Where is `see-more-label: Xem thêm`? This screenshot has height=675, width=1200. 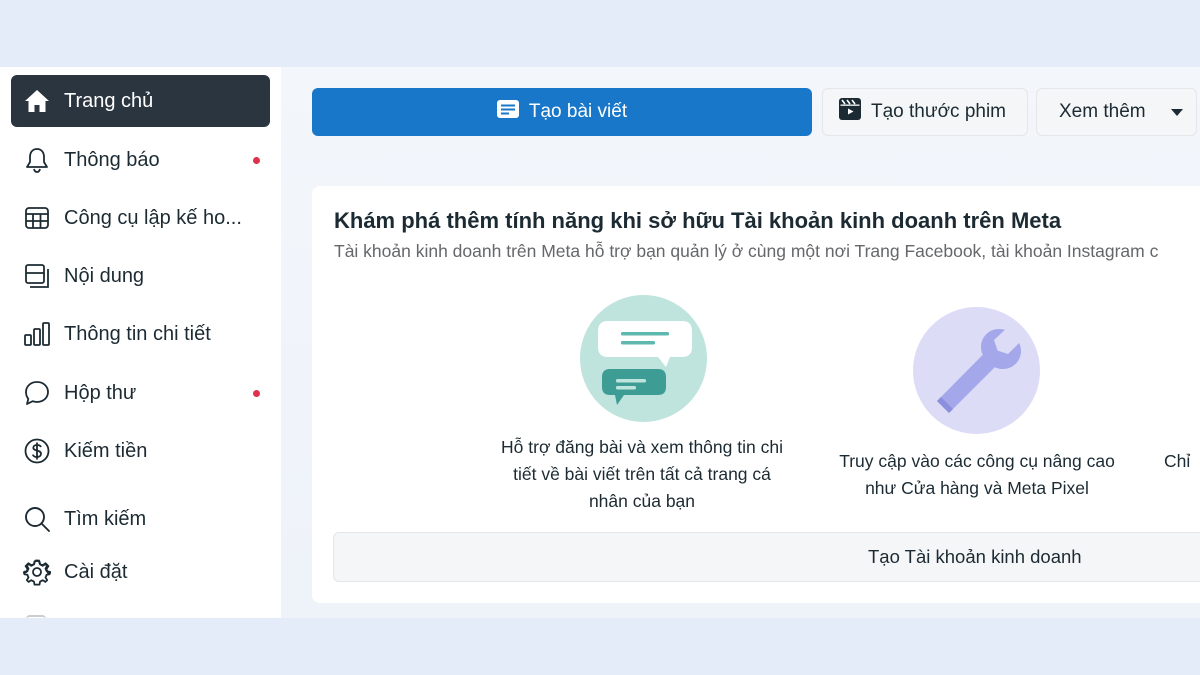
see-more-label: Xem thêm is located at coordinates (1102, 111).